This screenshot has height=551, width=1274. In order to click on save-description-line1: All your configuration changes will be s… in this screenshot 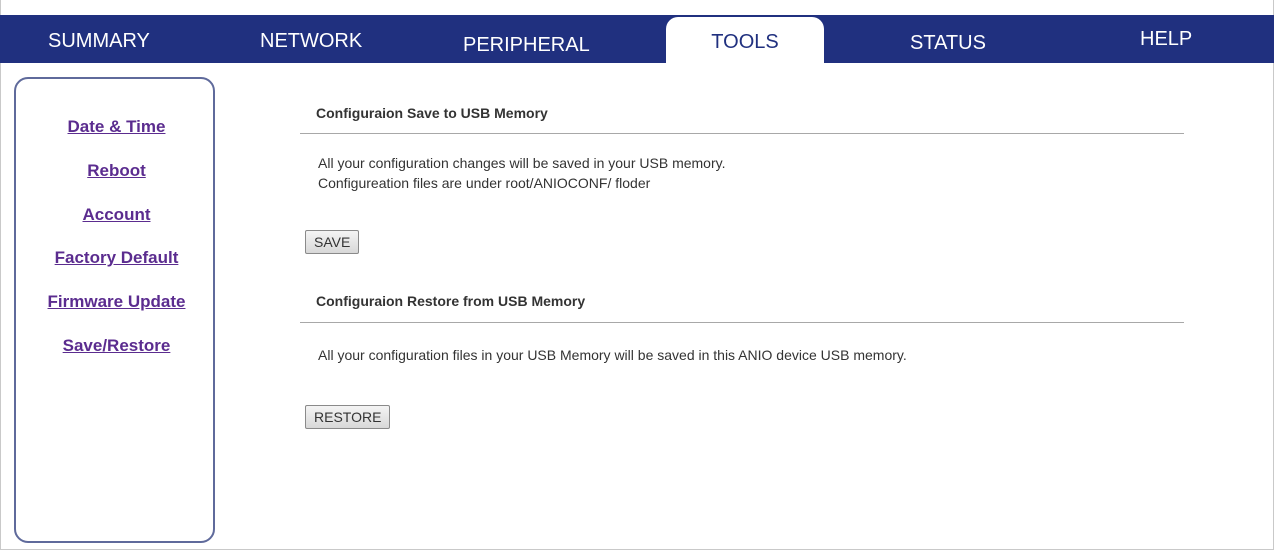, I will do `click(522, 163)`.